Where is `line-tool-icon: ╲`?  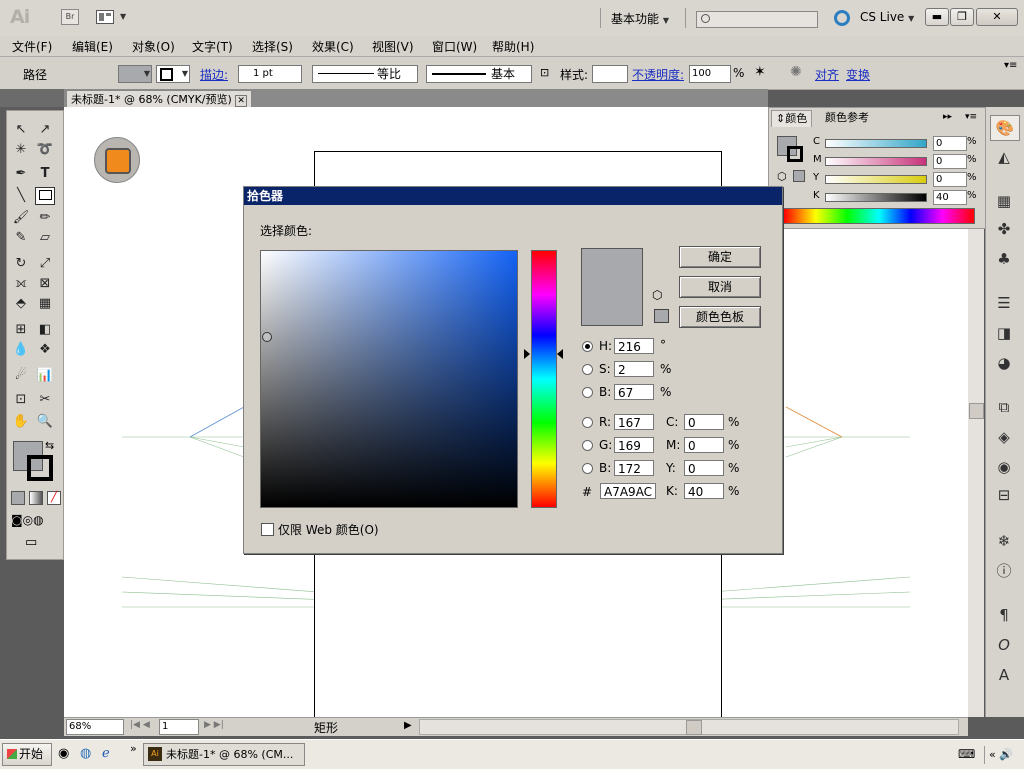 line-tool-icon: ╲ is located at coordinates (21, 196).